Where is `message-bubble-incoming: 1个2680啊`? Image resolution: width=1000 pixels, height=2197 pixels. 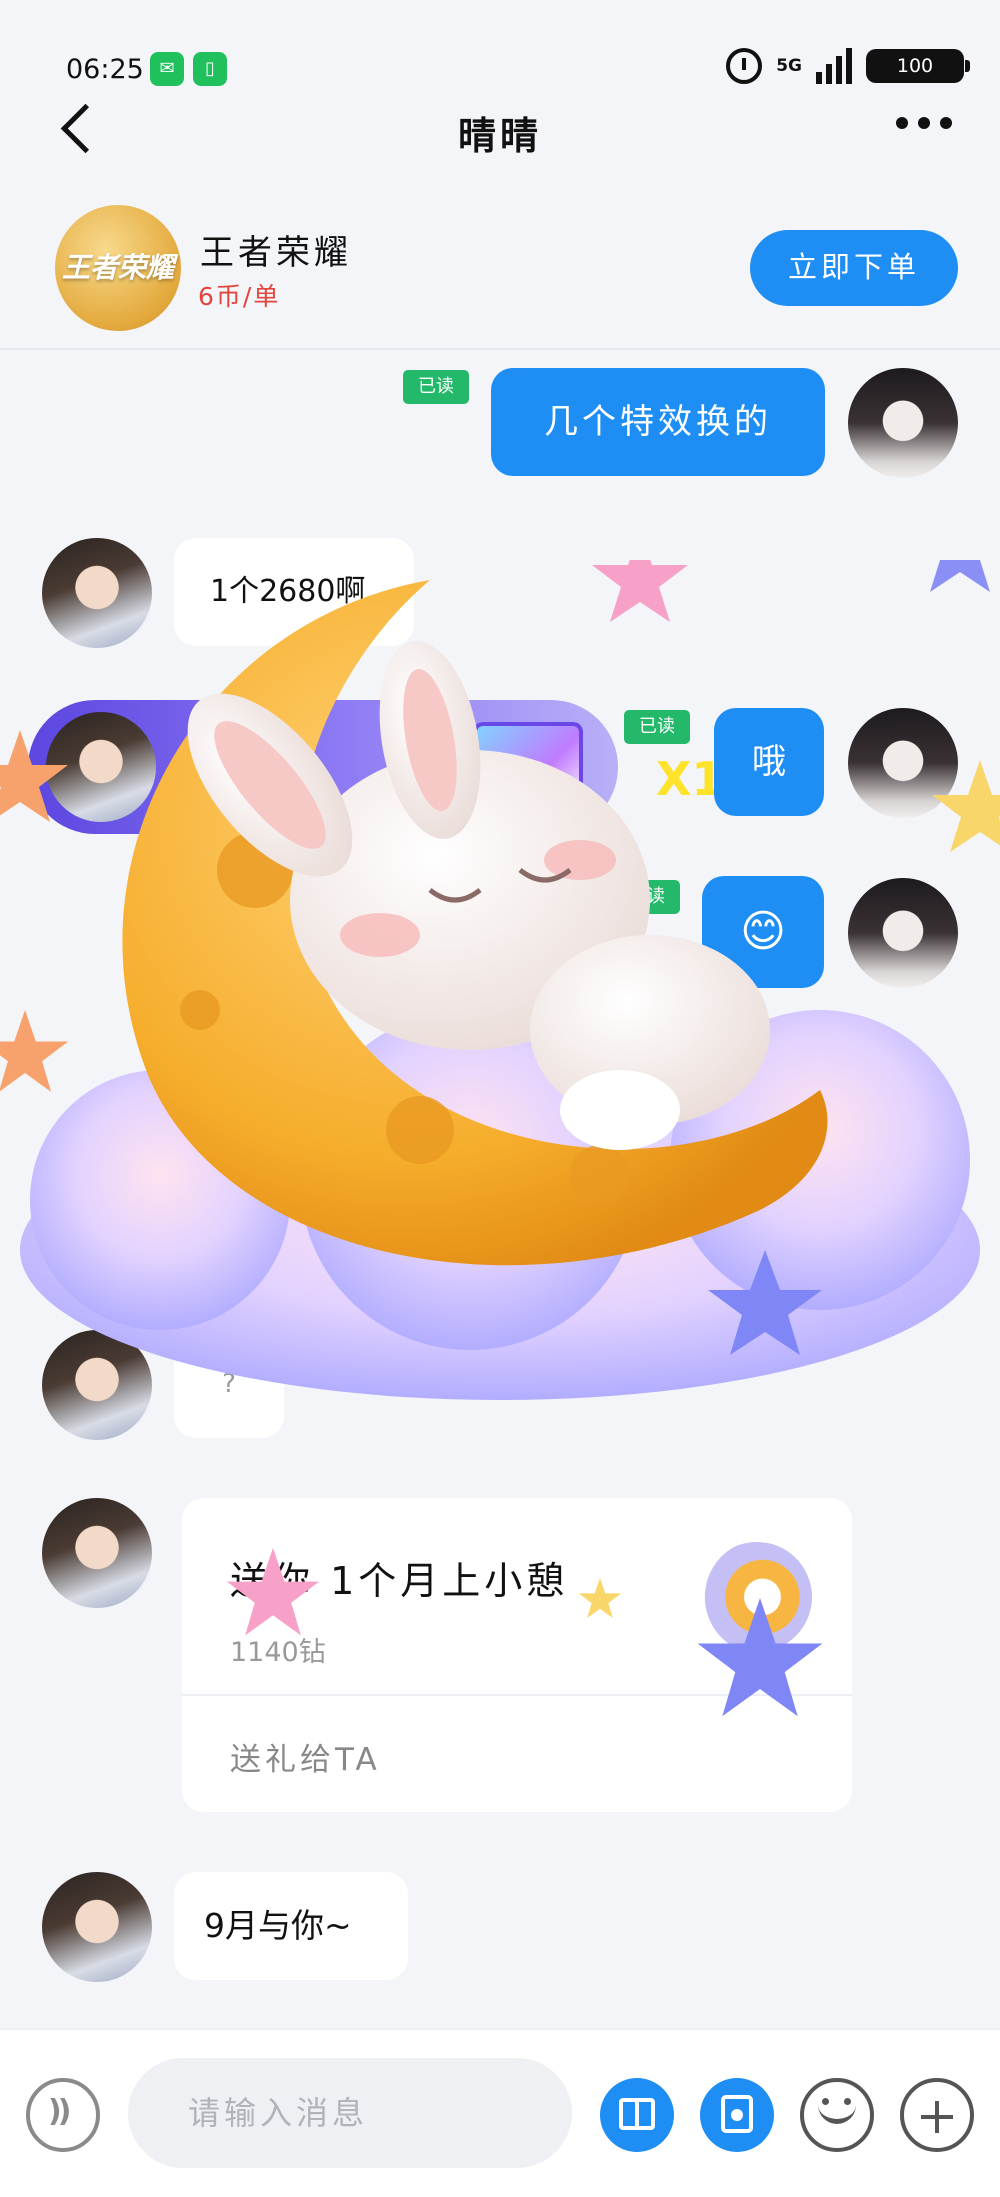
message-bubble-incoming: 1个2680啊 is located at coordinates (294, 592).